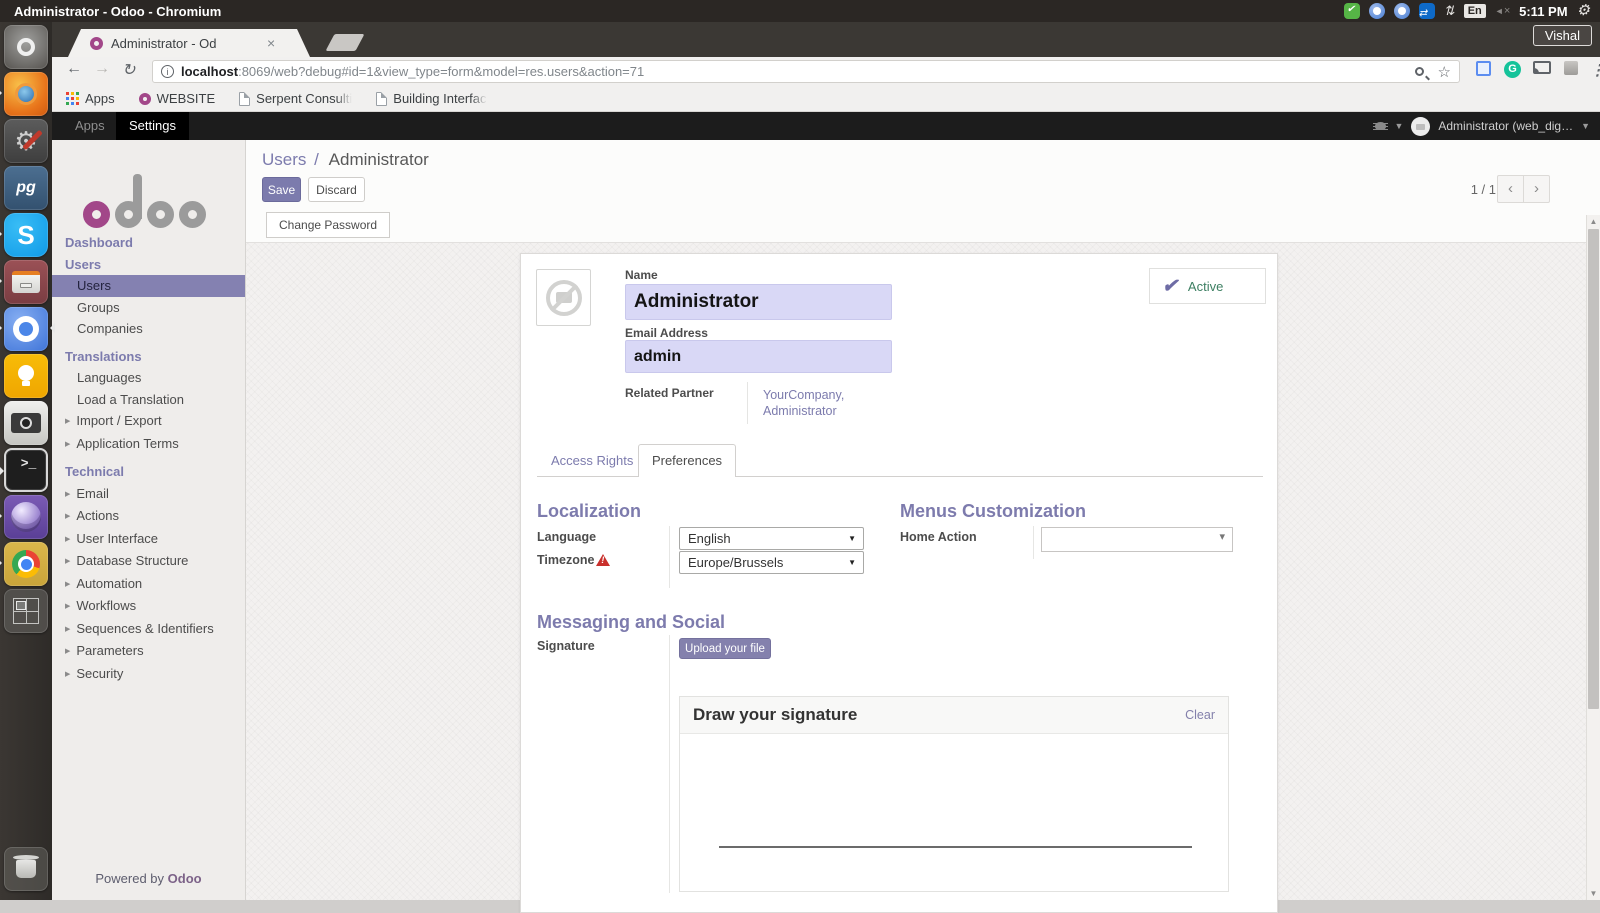  Describe the element at coordinates (74, 69) in the screenshot. I see `back-button` at that location.